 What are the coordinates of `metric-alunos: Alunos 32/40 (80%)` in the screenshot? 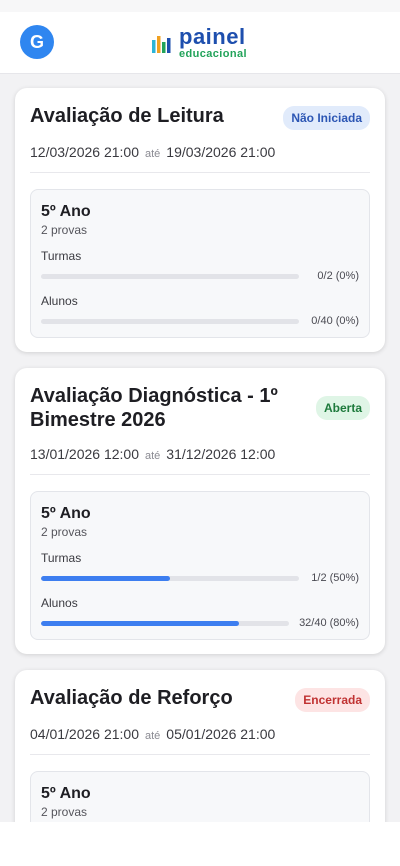 It's located at (200, 612).